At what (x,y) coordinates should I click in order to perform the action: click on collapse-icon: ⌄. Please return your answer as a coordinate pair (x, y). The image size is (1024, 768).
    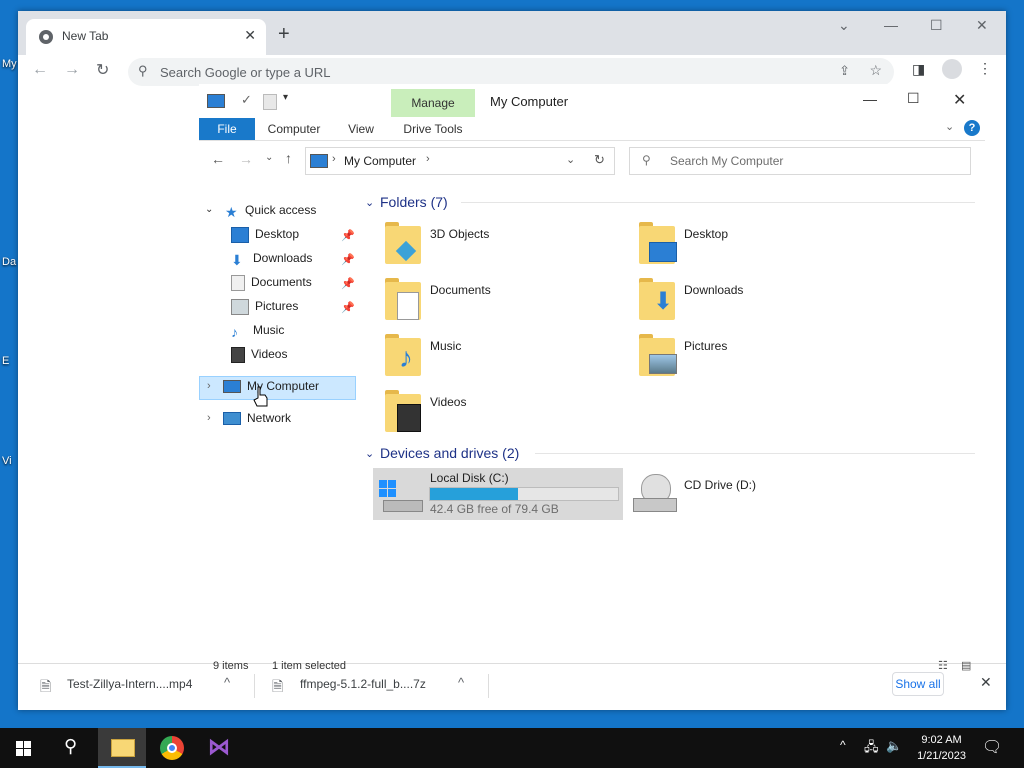
    Looking at the image, I should click on (209, 209).